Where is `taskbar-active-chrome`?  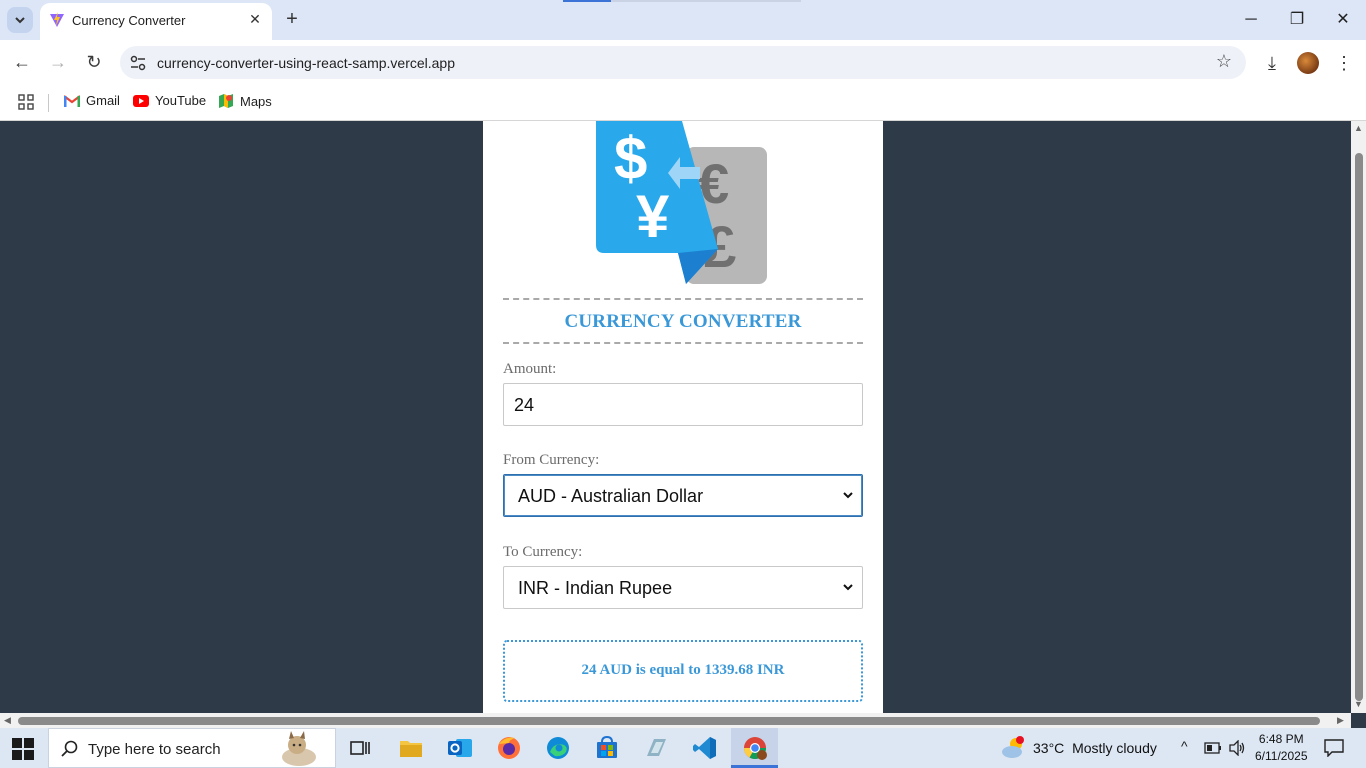 taskbar-active-chrome is located at coordinates (754, 748).